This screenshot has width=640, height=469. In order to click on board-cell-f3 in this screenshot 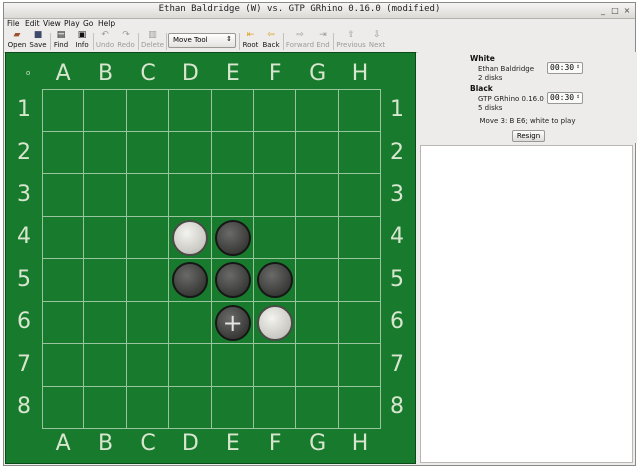, I will do `click(275, 195)`.